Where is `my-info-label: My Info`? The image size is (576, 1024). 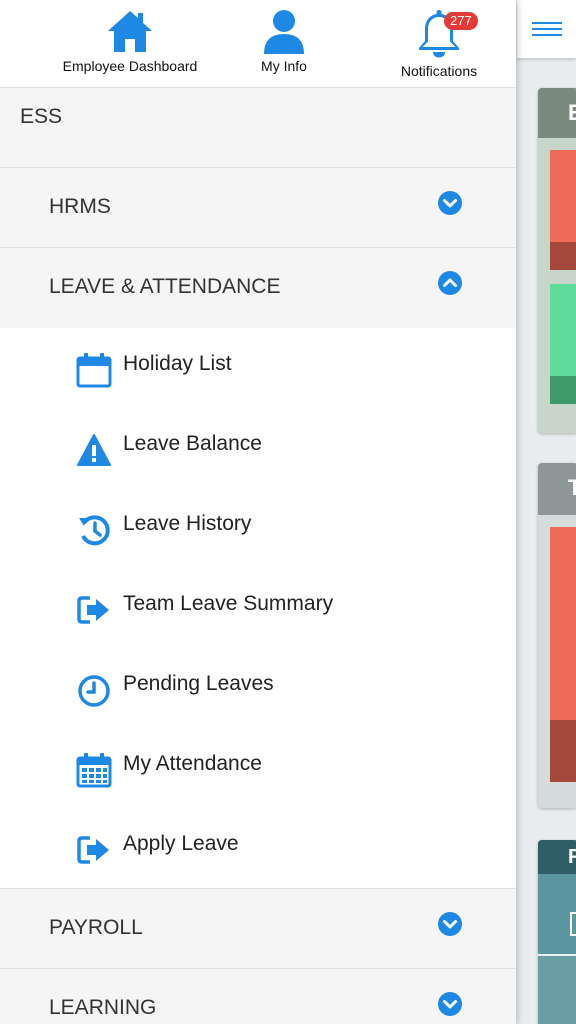
my-info-label: My Info is located at coordinates (284, 66).